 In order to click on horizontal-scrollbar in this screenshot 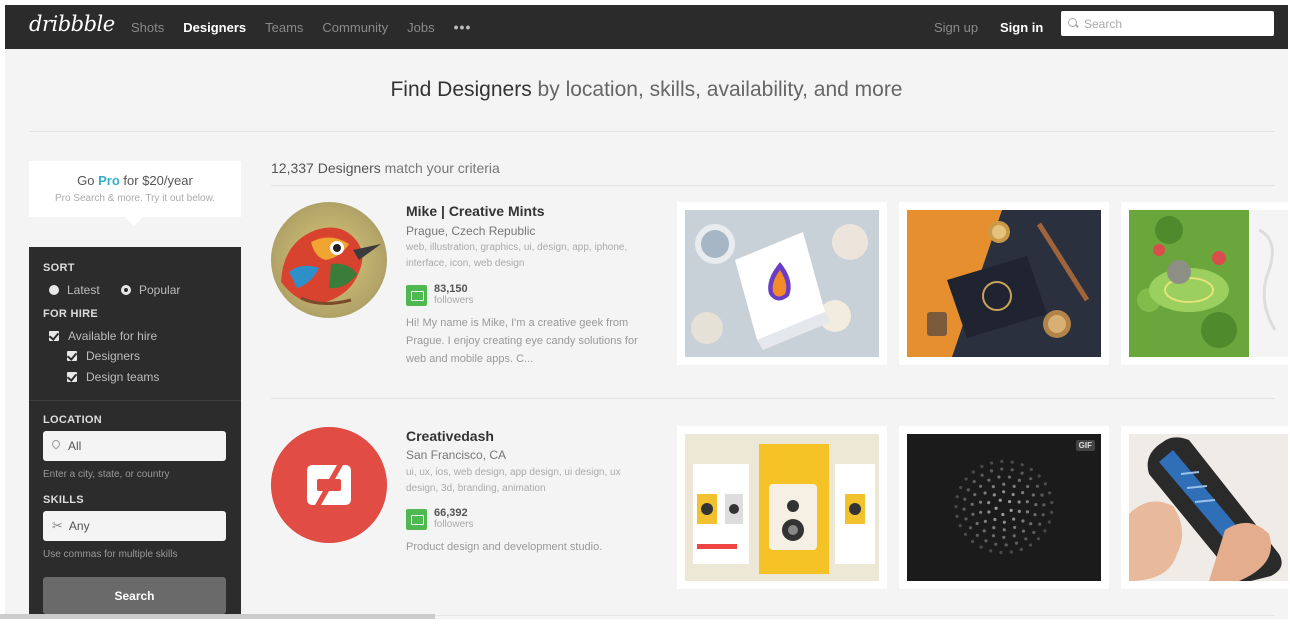, I will do `click(217, 616)`.